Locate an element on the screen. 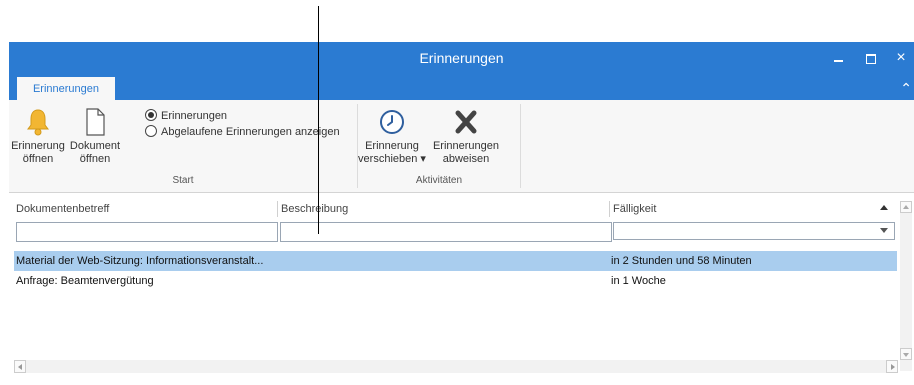 This screenshot has width=914, height=385. scroll-down-button is located at coordinates (906, 354).